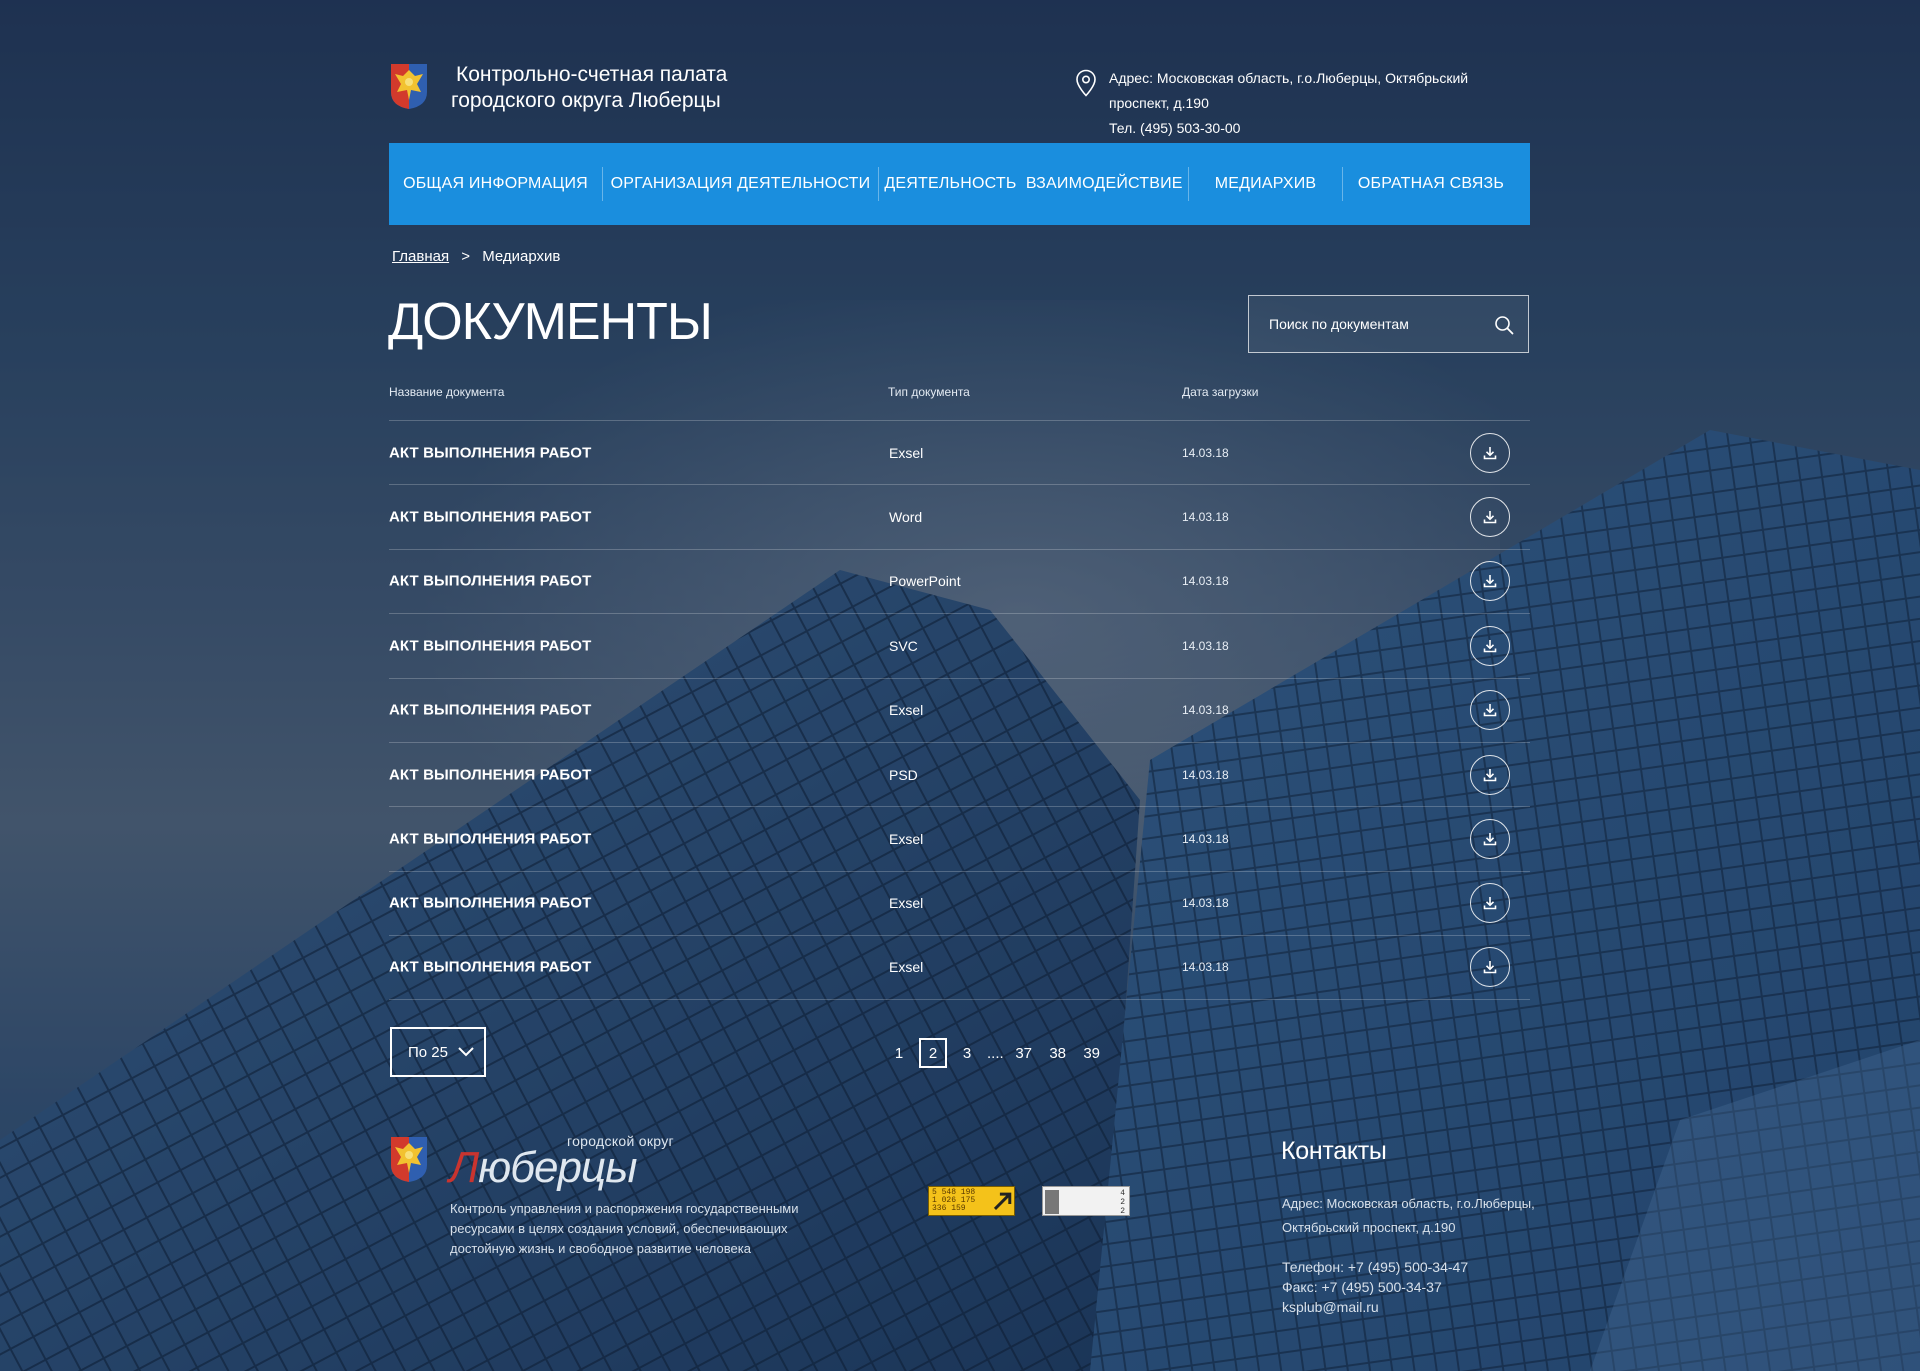  What do you see at coordinates (1334, 1151) in the screenshot?
I see `contacts-title: Контакты` at bounding box center [1334, 1151].